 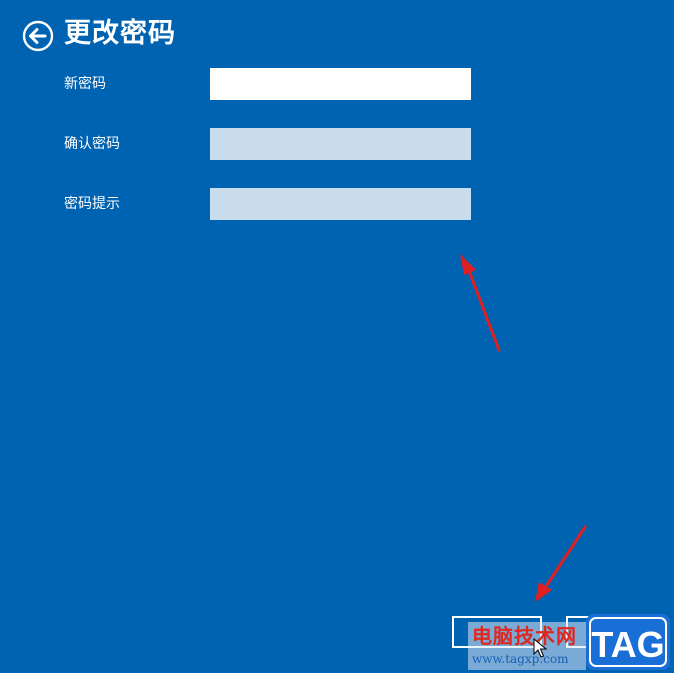 I want to click on annotation-arrows, so click(x=523, y=428).